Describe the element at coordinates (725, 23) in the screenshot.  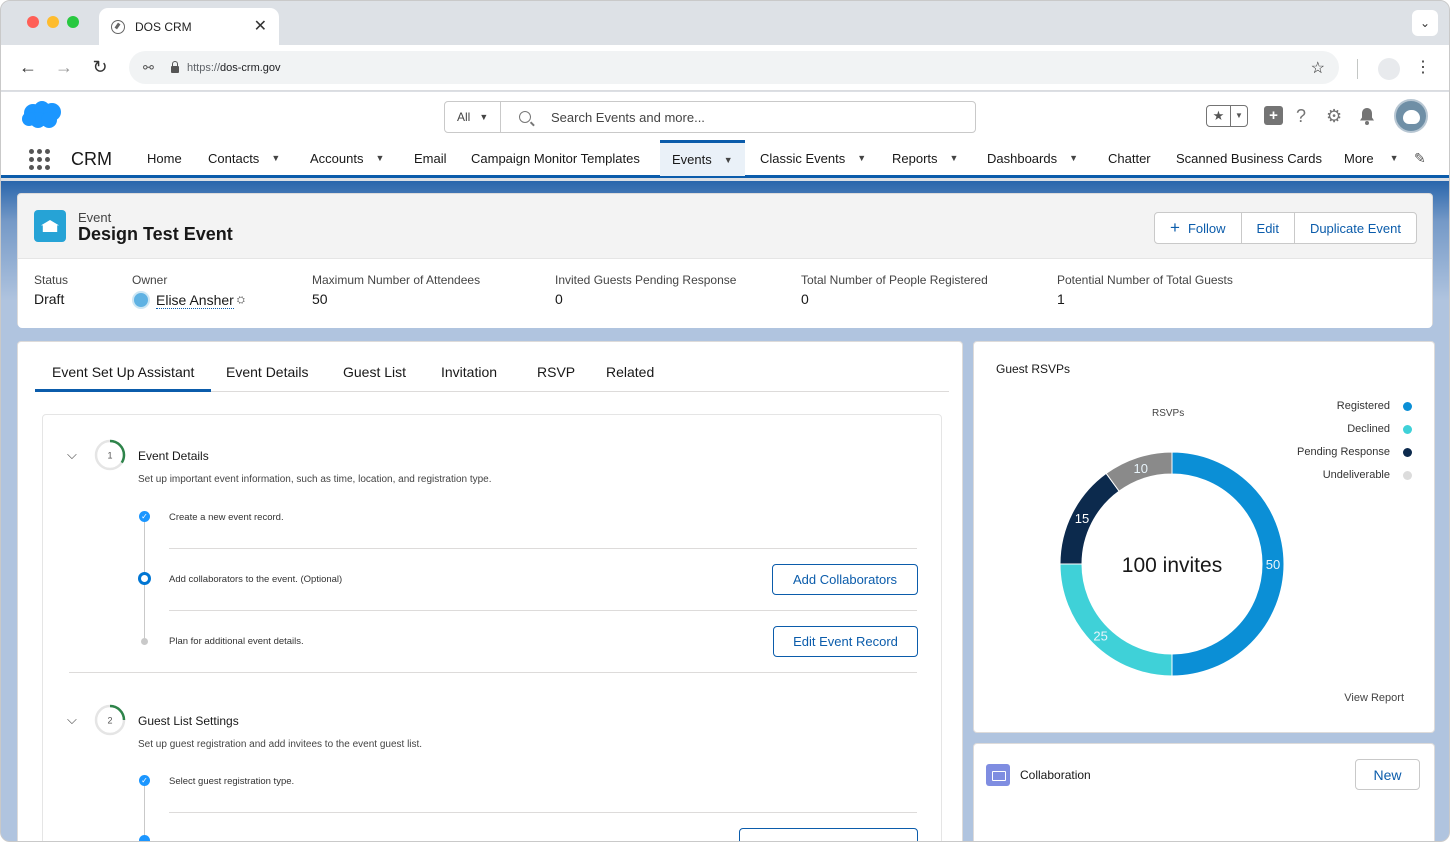
I see `browser-titlebar: DOS CRM ✕ ⌄` at that location.